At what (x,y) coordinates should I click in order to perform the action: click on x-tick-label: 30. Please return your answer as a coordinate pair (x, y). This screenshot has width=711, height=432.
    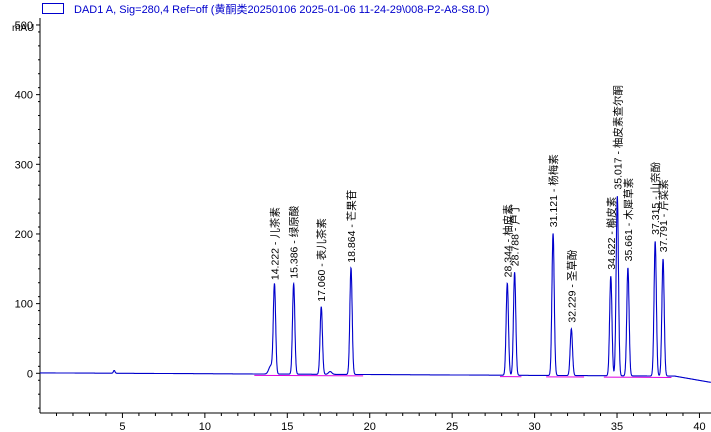
    Looking at the image, I should click on (534, 426).